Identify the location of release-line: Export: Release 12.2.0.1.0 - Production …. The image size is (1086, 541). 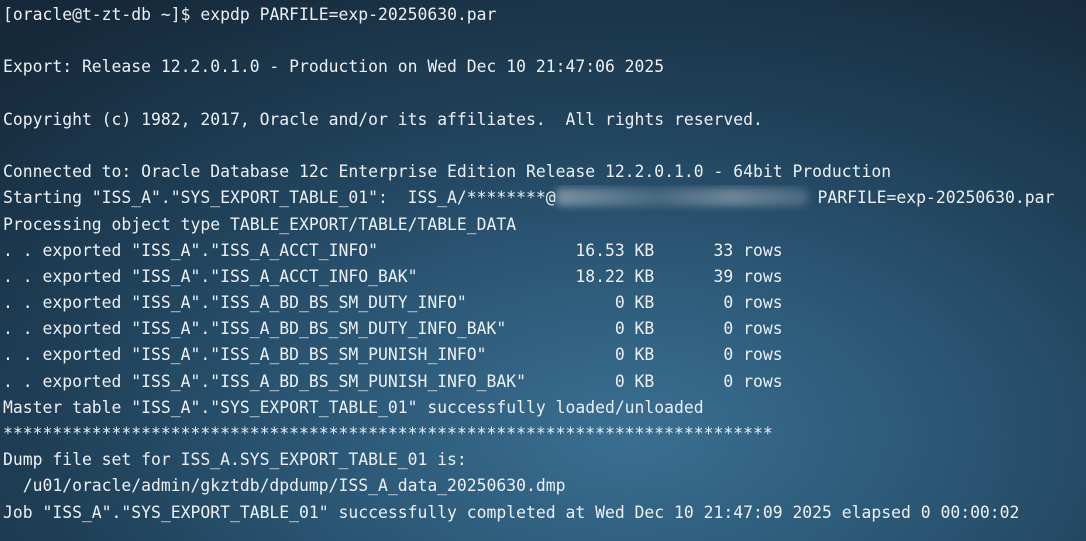
(334, 67).